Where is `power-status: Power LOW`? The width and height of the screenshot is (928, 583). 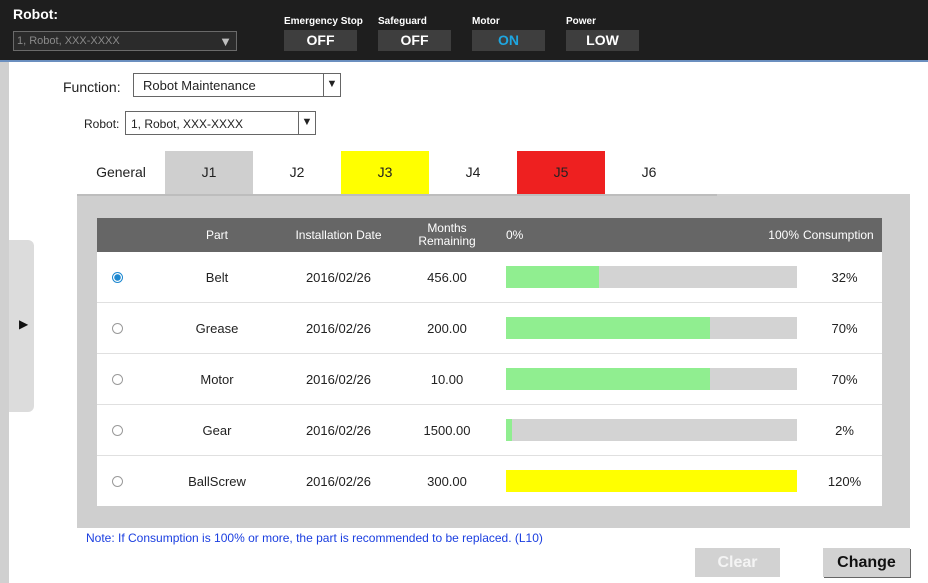
power-status: Power LOW is located at coordinates (602, 33).